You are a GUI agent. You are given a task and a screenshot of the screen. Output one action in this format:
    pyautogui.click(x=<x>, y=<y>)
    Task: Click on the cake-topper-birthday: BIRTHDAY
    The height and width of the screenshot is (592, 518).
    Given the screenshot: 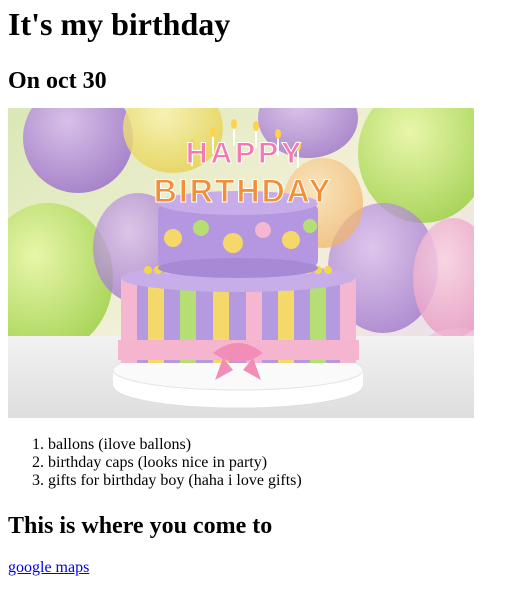 What is the action you would take?
    pyautogui.click(x=243, y=191)
    